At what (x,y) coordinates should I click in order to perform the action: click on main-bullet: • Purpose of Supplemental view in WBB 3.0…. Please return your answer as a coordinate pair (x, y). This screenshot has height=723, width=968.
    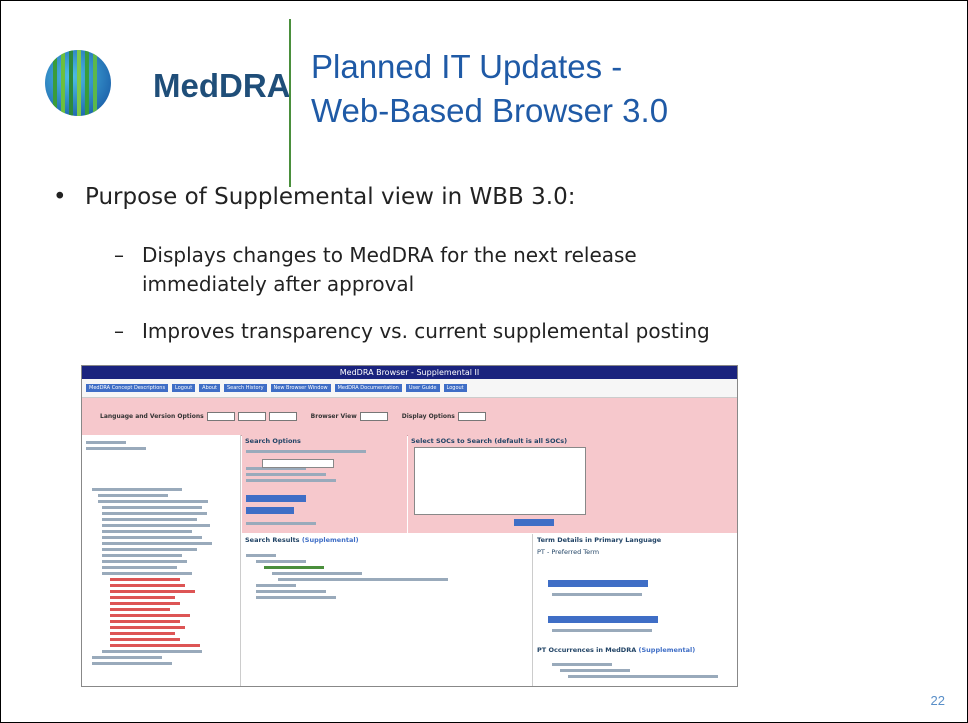
    Looking at the image, I should click on (314, 197).